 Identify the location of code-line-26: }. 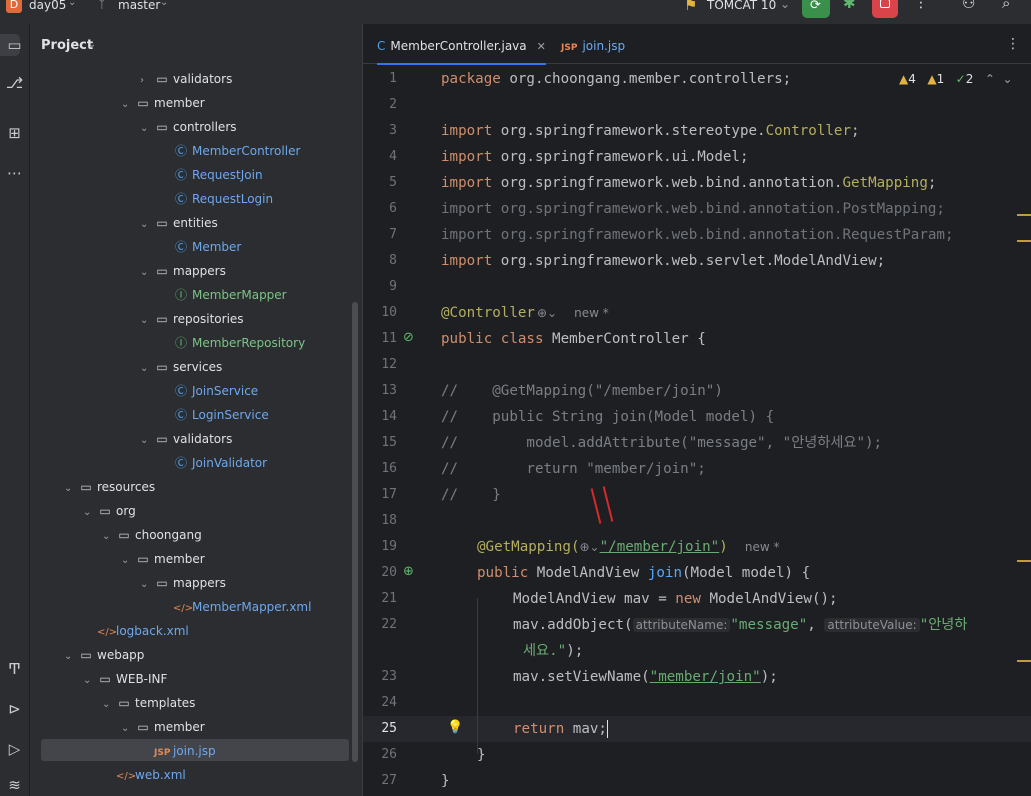
(481, 755).